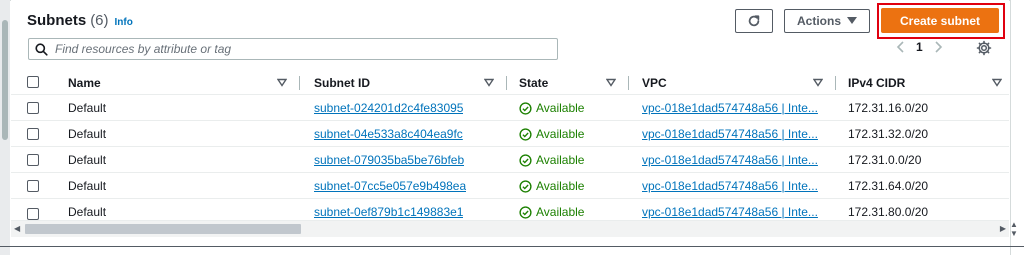 The image size is (1024, 255). I want to click on column-header-label: Name, so click(84, 82).